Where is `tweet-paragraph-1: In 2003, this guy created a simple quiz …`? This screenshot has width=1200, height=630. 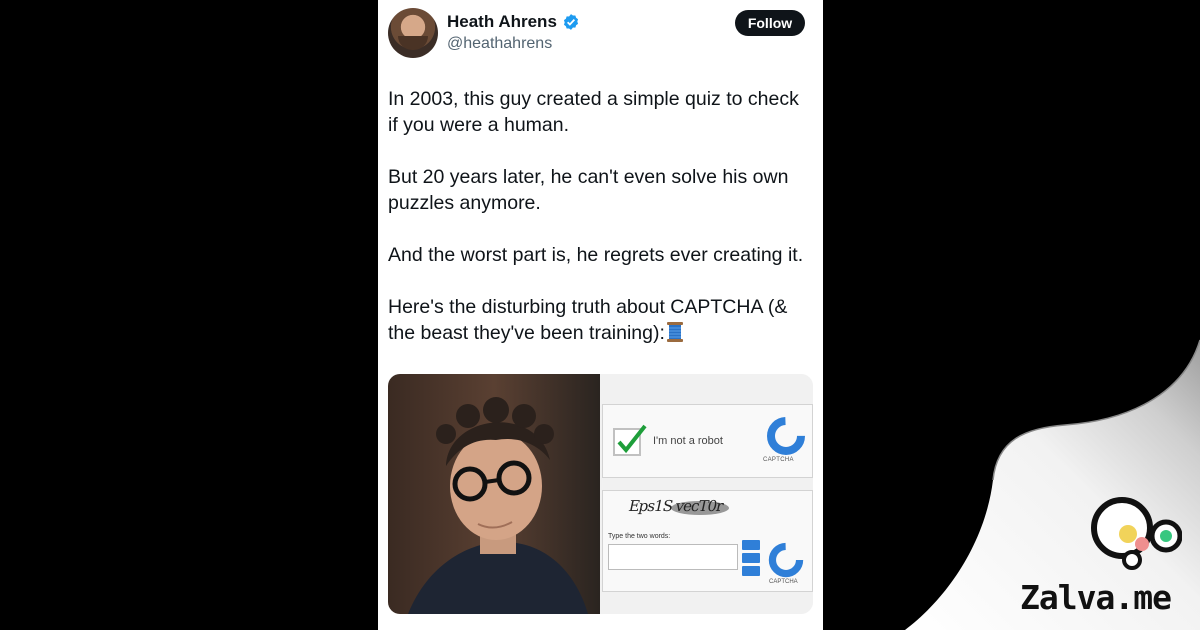
tweet-paragraph-1: In 2003, this guy created a simple quiz … is located at coordinates (593, 112).